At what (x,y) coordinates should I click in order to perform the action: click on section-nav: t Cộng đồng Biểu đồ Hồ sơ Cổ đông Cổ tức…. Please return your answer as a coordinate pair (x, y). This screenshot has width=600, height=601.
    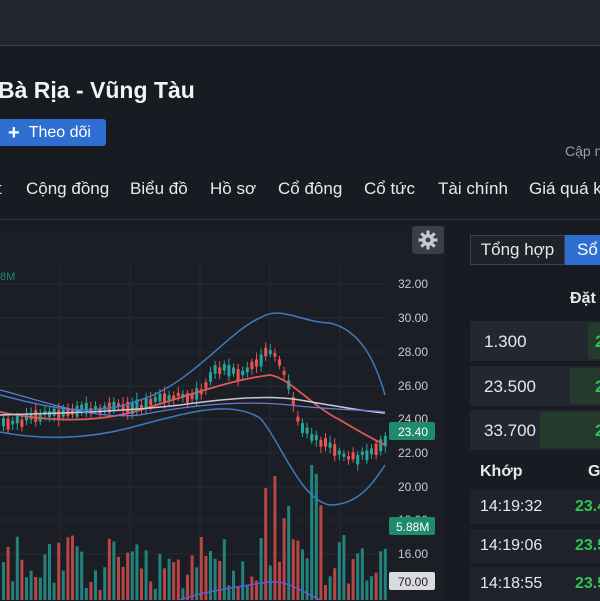
    Looking at the image, I should click on (300, 191).